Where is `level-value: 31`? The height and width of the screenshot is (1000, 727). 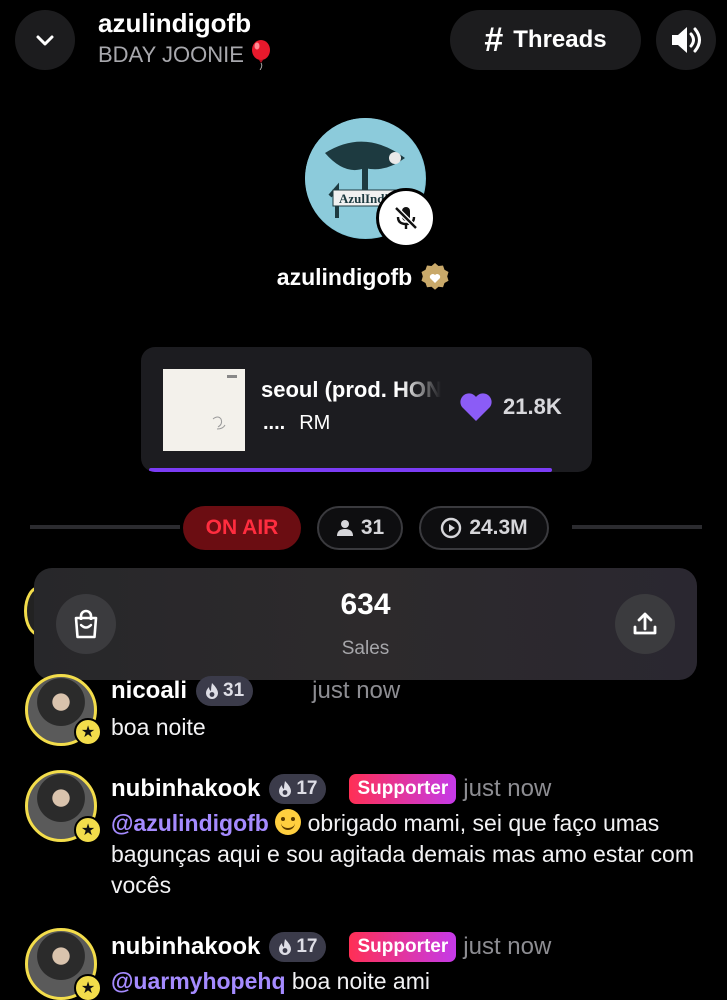 level-value: 31 is located at coordinates (234, 690).